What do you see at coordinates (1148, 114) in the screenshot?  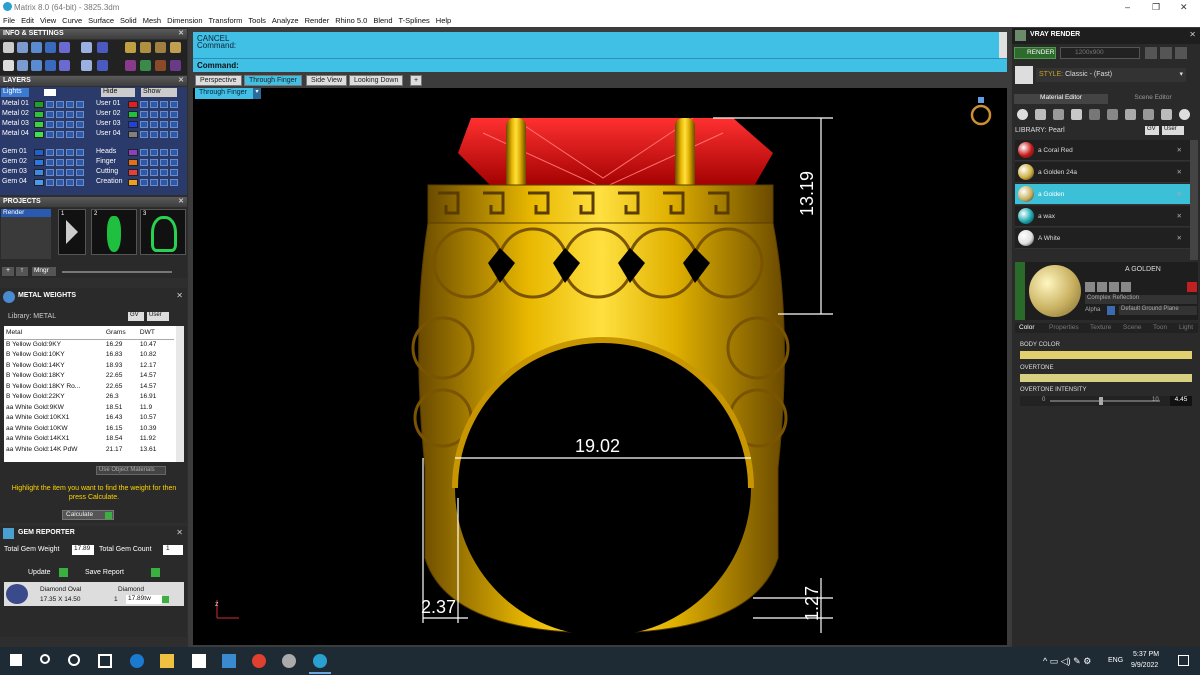 I see `grid-icon` at bounding box center [1148, 114].